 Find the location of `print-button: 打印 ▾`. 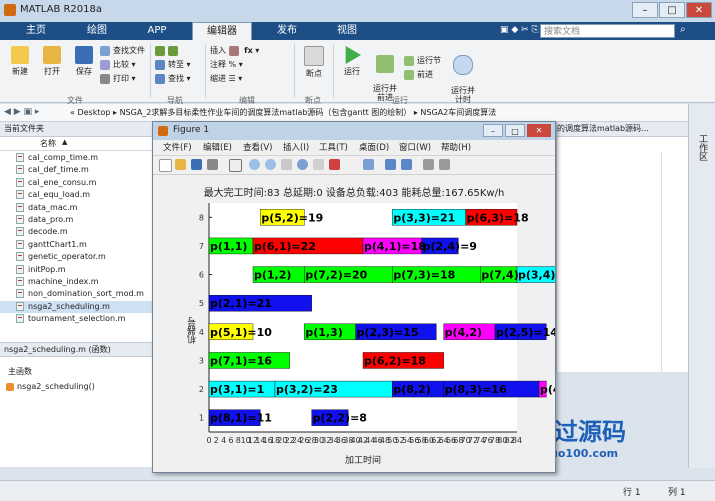

print-button: 打印 ▾ is located at coordinates (122, 79).